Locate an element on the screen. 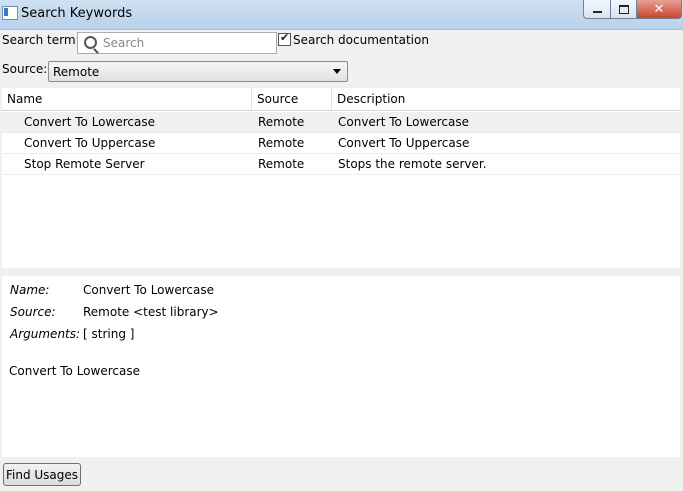 This screenshot has width=683, height=491. search-documentation-checkbox is located at coordinates (284, 38).